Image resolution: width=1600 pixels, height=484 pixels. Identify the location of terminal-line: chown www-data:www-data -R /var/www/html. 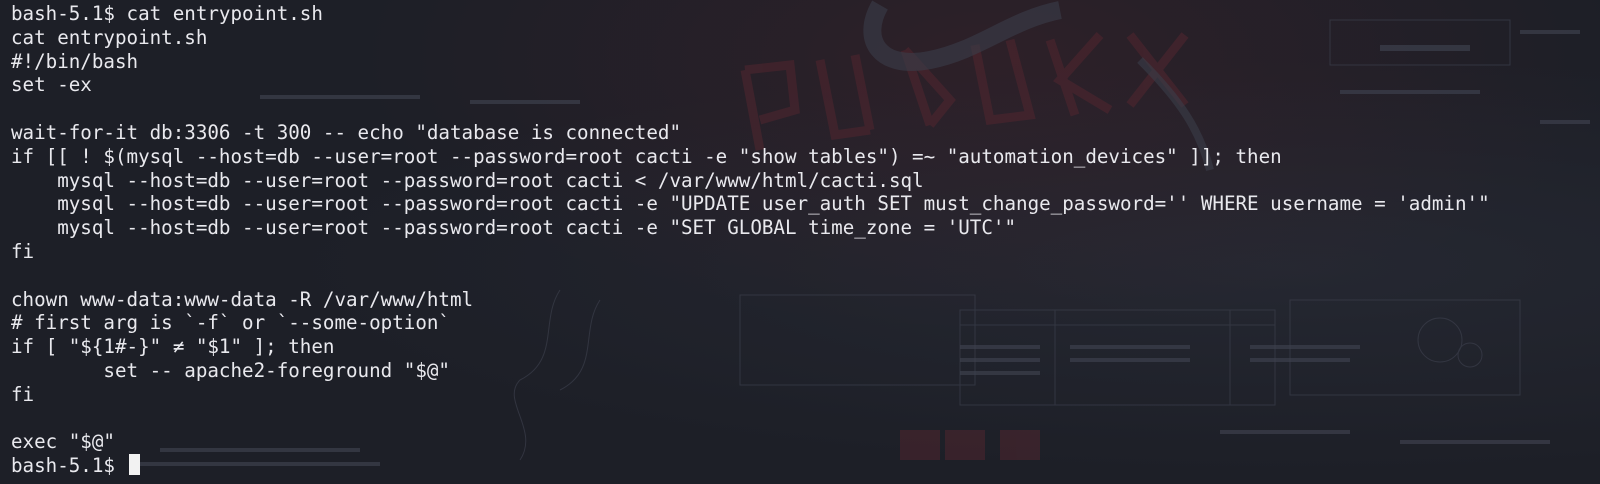
(242, 299).